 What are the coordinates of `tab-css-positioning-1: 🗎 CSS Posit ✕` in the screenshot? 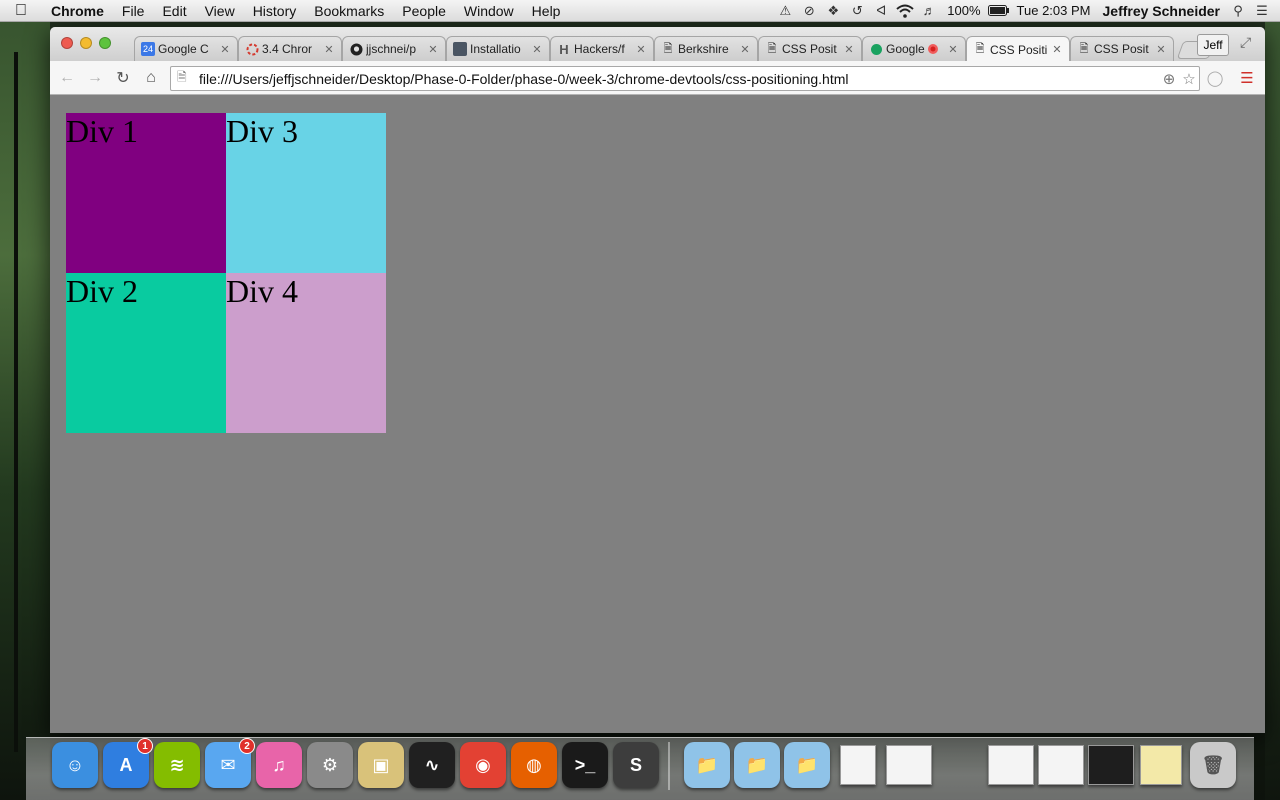 It's located at (810, 48).